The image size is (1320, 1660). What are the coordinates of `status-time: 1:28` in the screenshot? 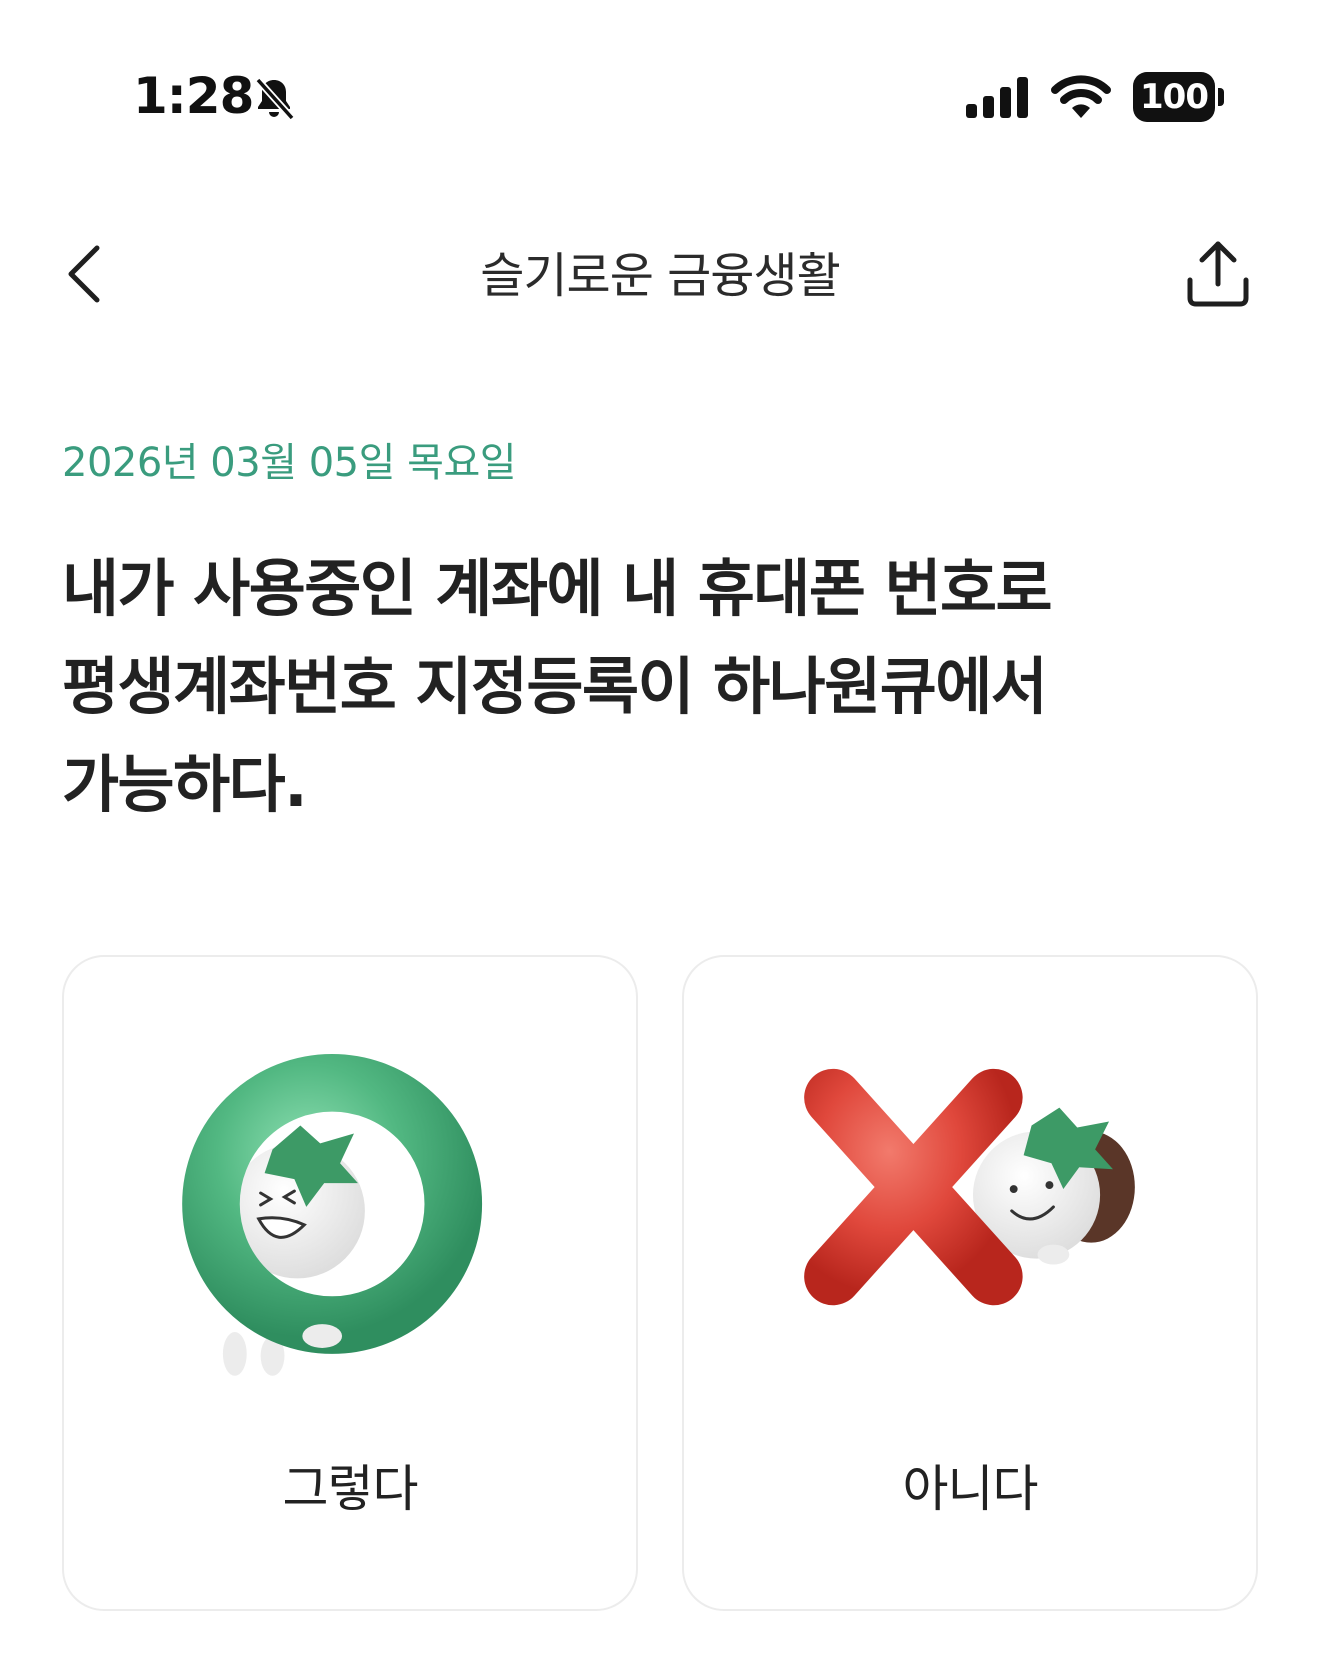 It's located at (193, 96).